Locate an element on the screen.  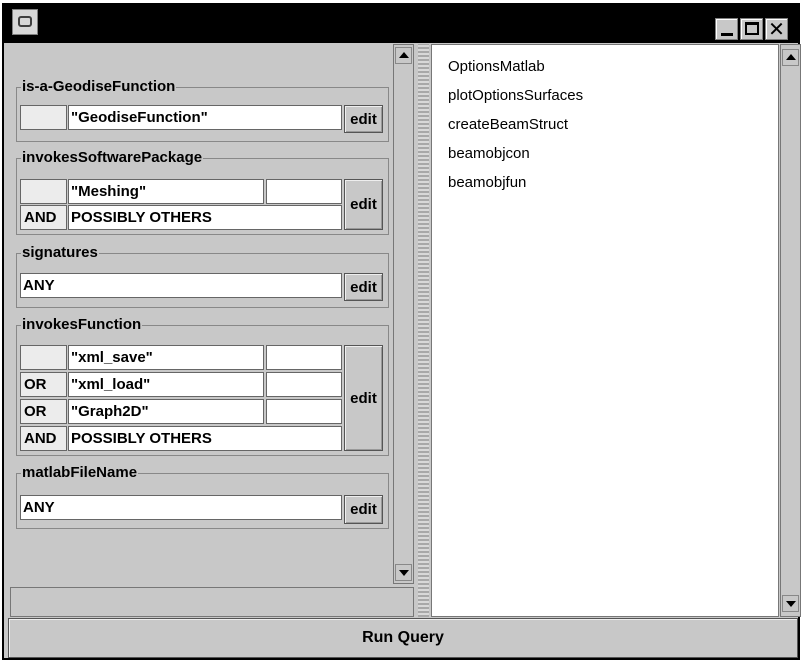
close-icon: ✕ is located at coordinates (776, 29).